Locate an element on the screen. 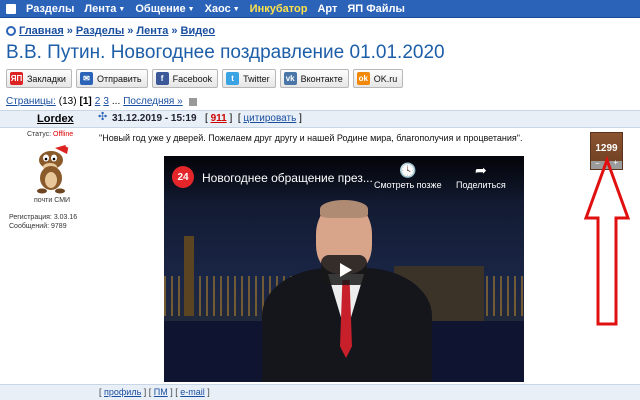  send-button: ✉ Отправить is located at coordinates (111, 78).